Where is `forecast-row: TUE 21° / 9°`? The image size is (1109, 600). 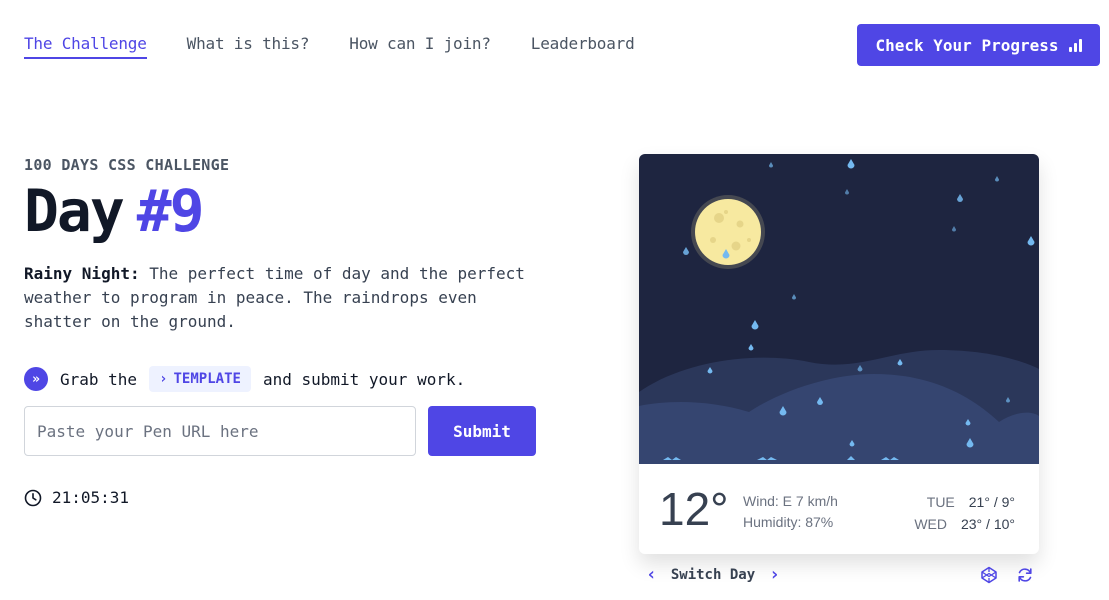
forecast-row: TUE 21° / 9° is located at coordinates (964, 502).